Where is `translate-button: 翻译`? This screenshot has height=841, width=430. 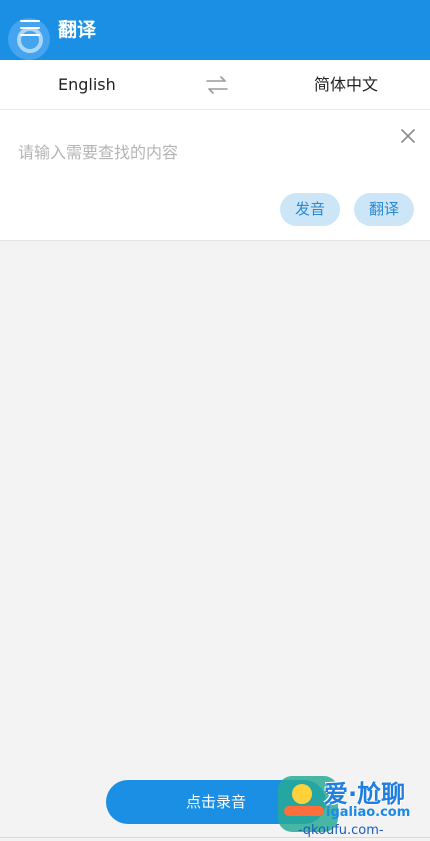
translate-button: 翻译 is located at coordinates (384, 209).